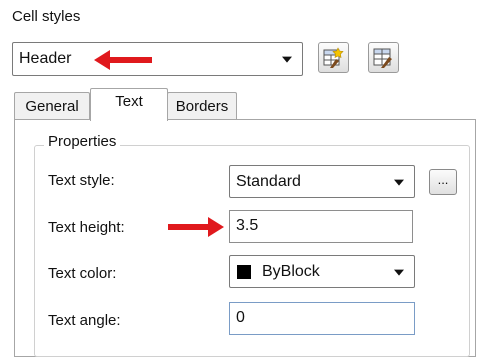 The image size is (483, 360). I want to click on text-style-dropdown: Standard, so click(322, 181).